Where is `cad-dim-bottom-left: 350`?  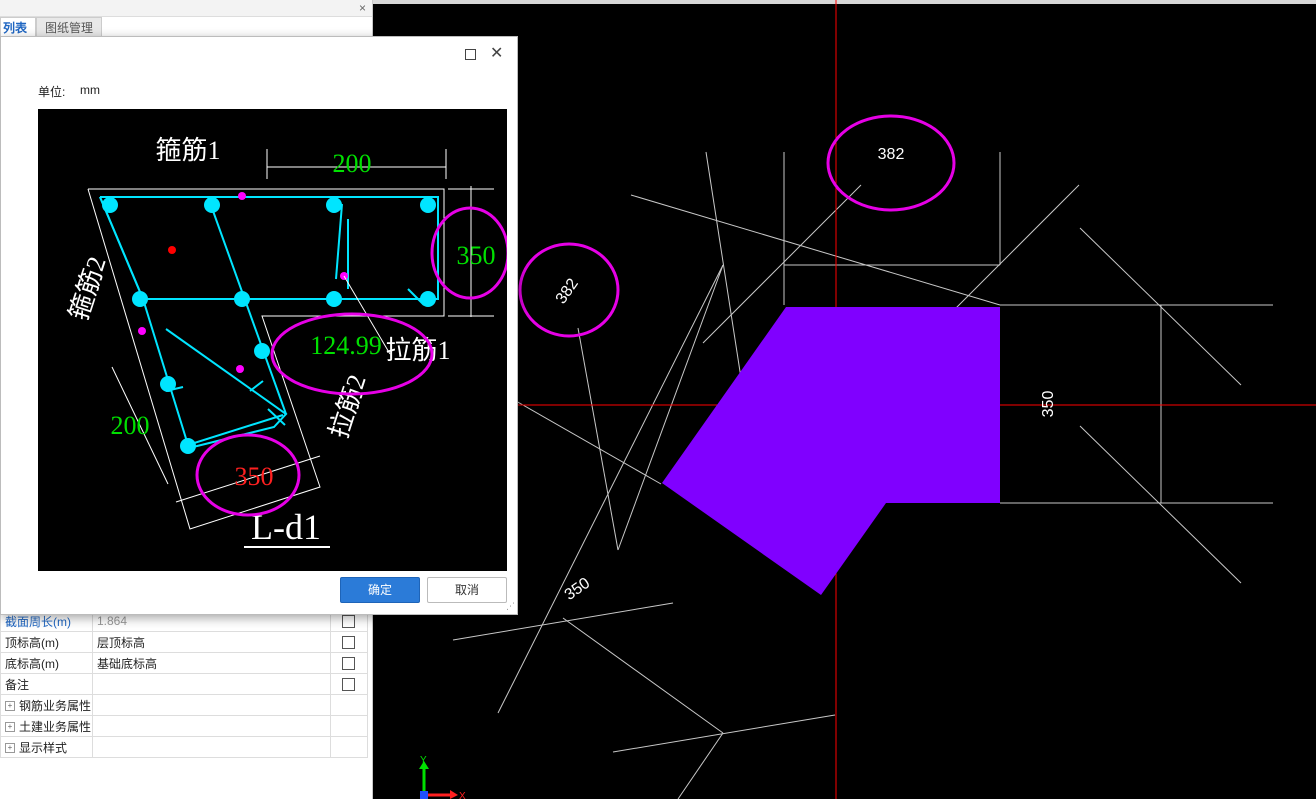 cad-dim-bottom-left: 350 is located at coordinates (578, 589).